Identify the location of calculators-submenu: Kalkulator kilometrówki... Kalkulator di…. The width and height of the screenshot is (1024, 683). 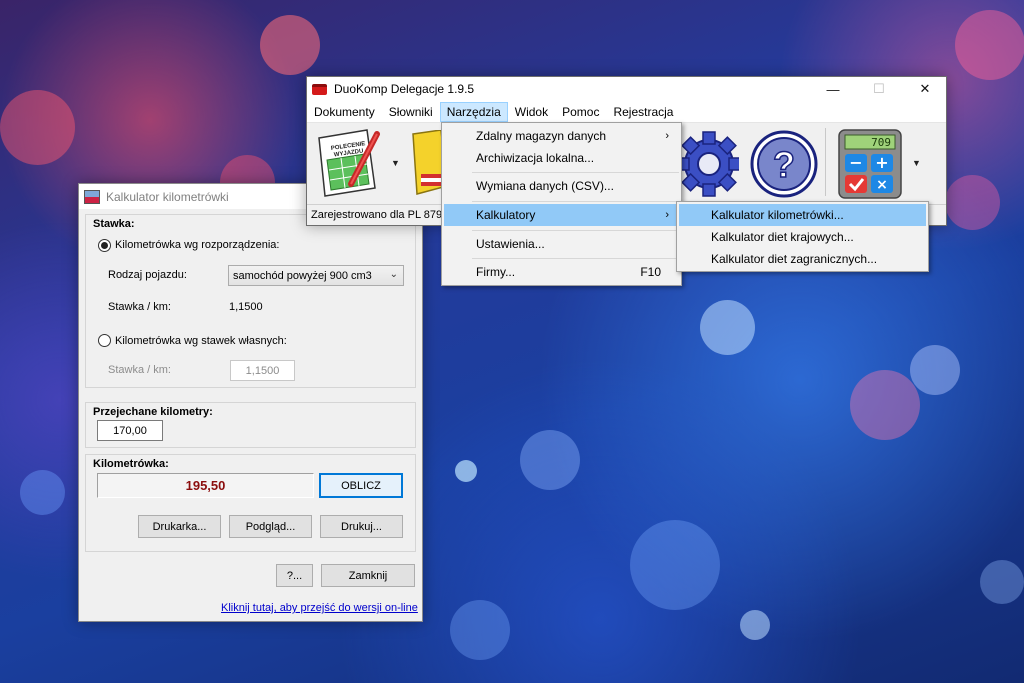
(802, 236).